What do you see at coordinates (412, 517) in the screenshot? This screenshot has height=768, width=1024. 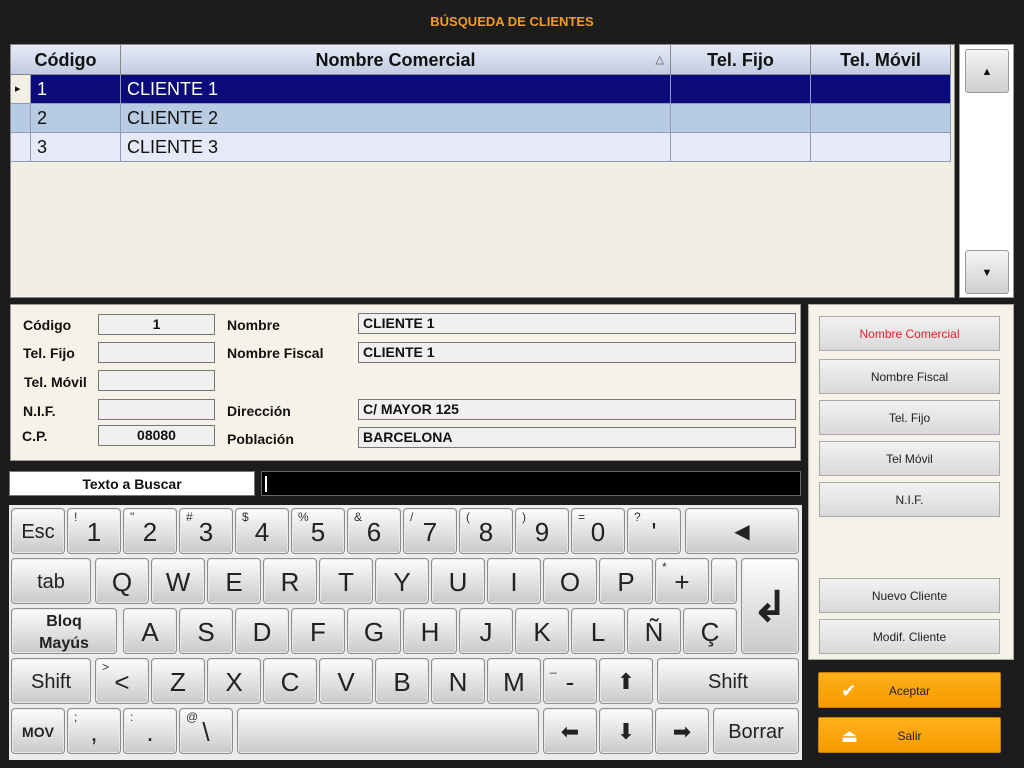 I see `key-alt-char: /` at bounding box center [412, 517].